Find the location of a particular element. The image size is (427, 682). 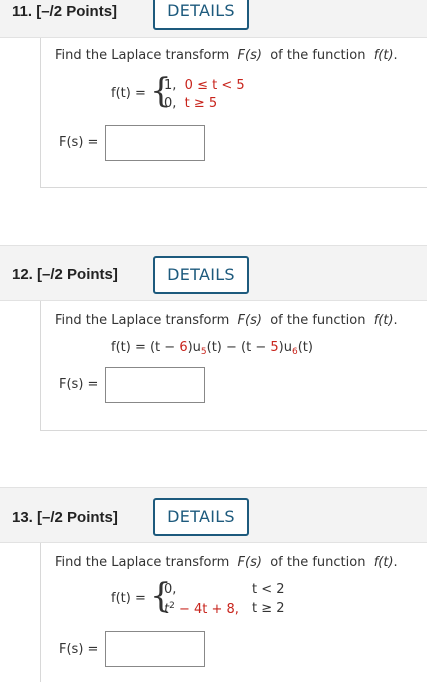

question-13-case-2-value: t2 − 4t + 8, is located at coordinates (201, 609).